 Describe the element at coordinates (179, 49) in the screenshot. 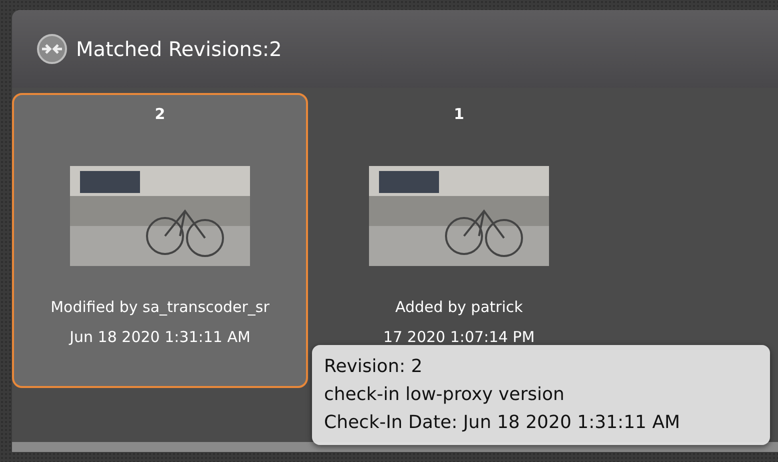

I see `panel-title: Matched Revisions:2` at that location.